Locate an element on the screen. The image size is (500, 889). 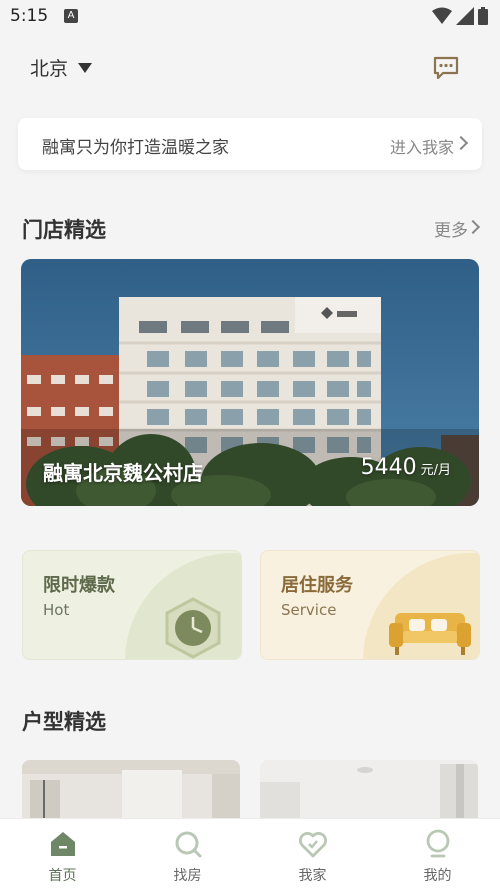
heart-home-icon is located at coordinates (312, 845).